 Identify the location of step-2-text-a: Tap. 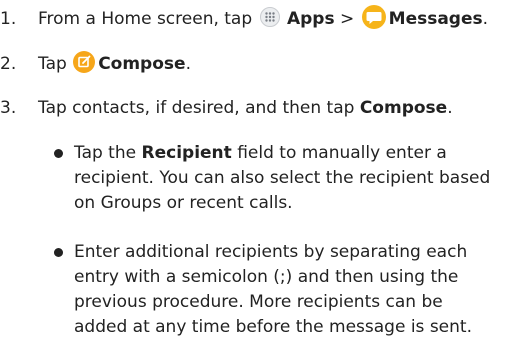
(52, 64).